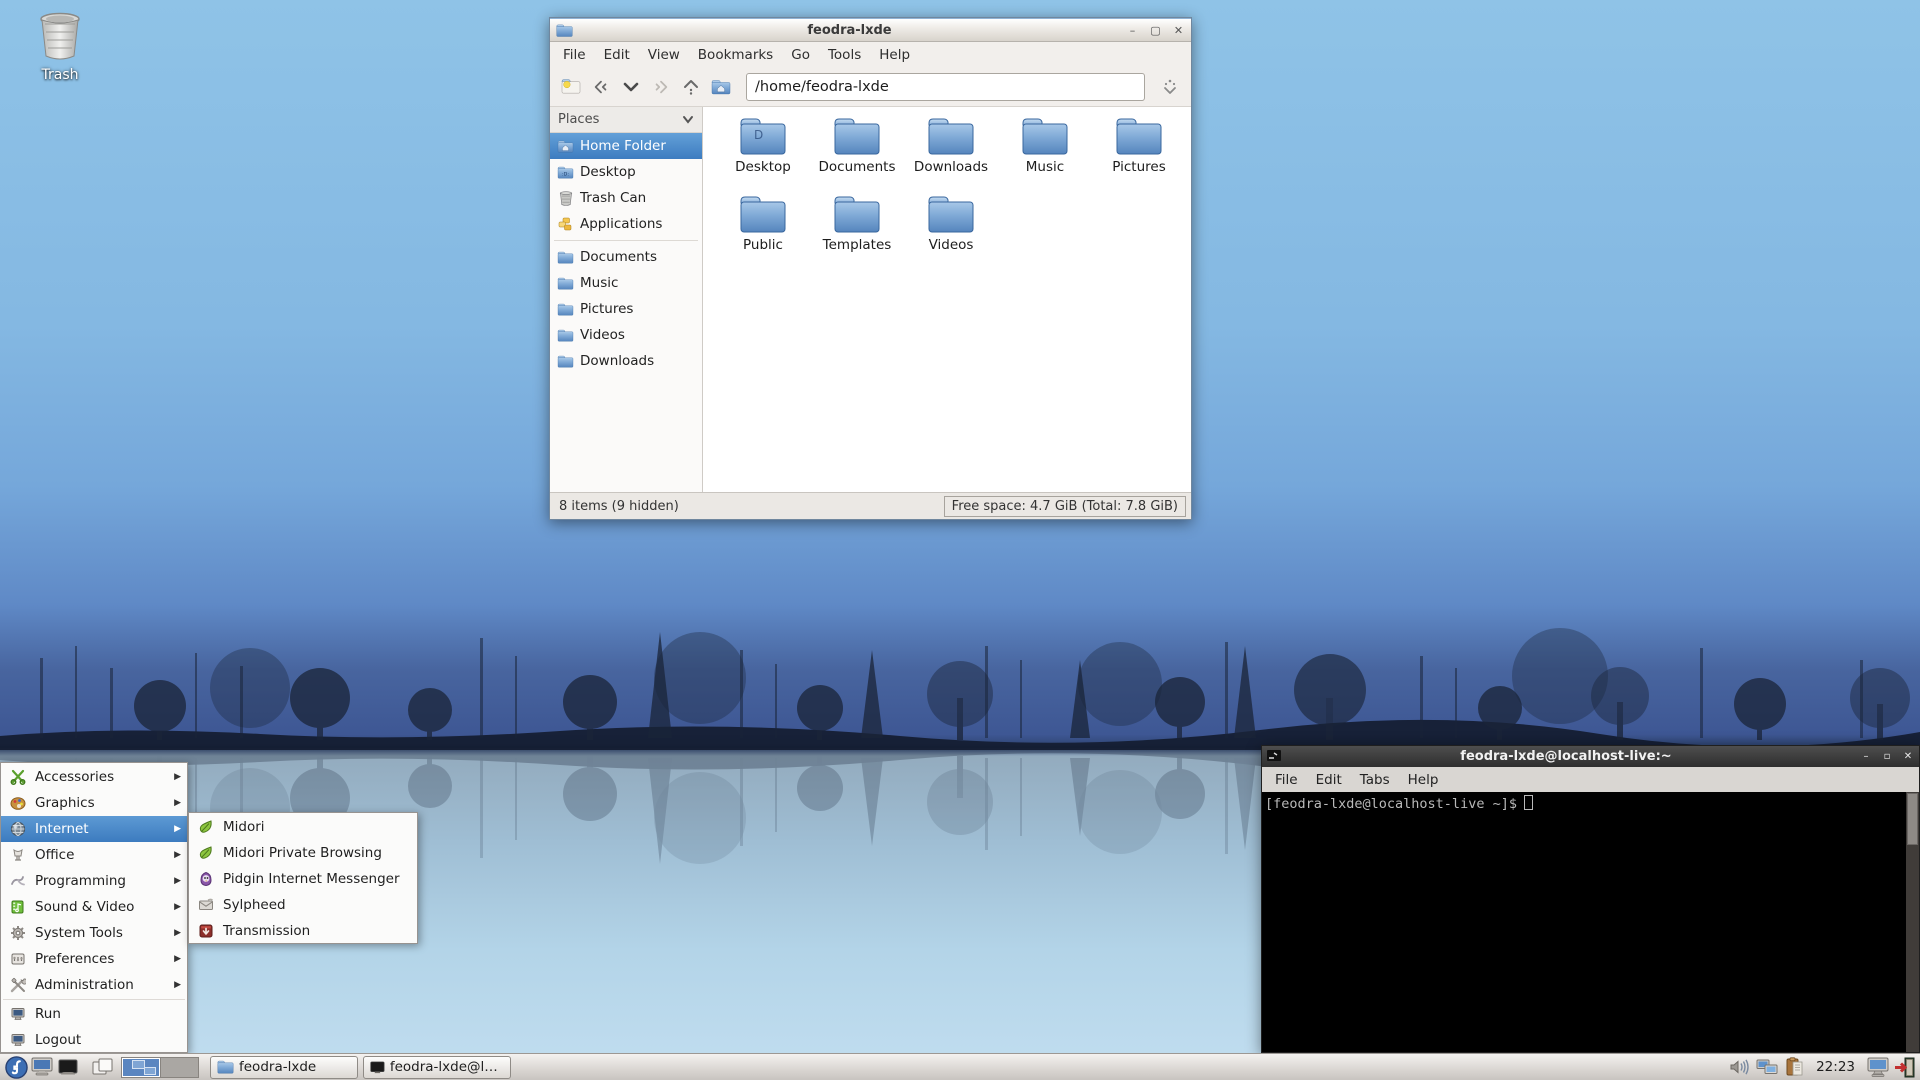 This screenshot has width=1920, height=1080. I want to click on place-music: Music, so click(626, 283).